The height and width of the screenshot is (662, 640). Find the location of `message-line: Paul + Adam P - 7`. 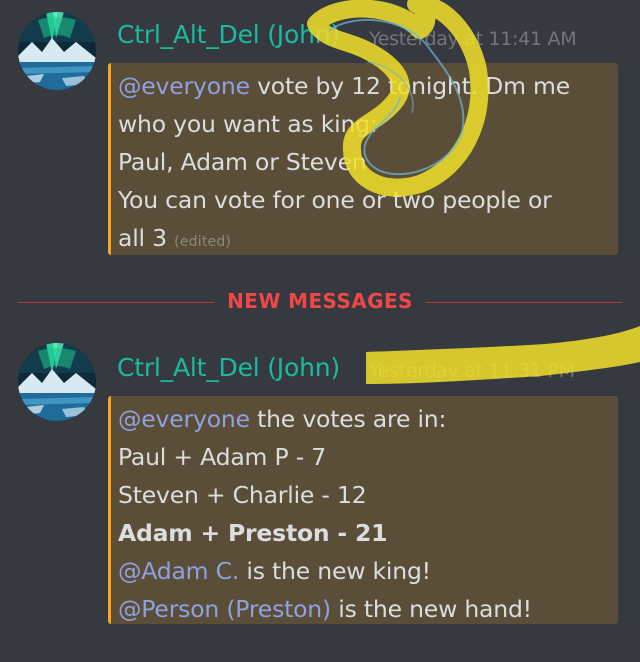

message-line: Paul + Adam P - 7 is located at coordinates (222, 457).